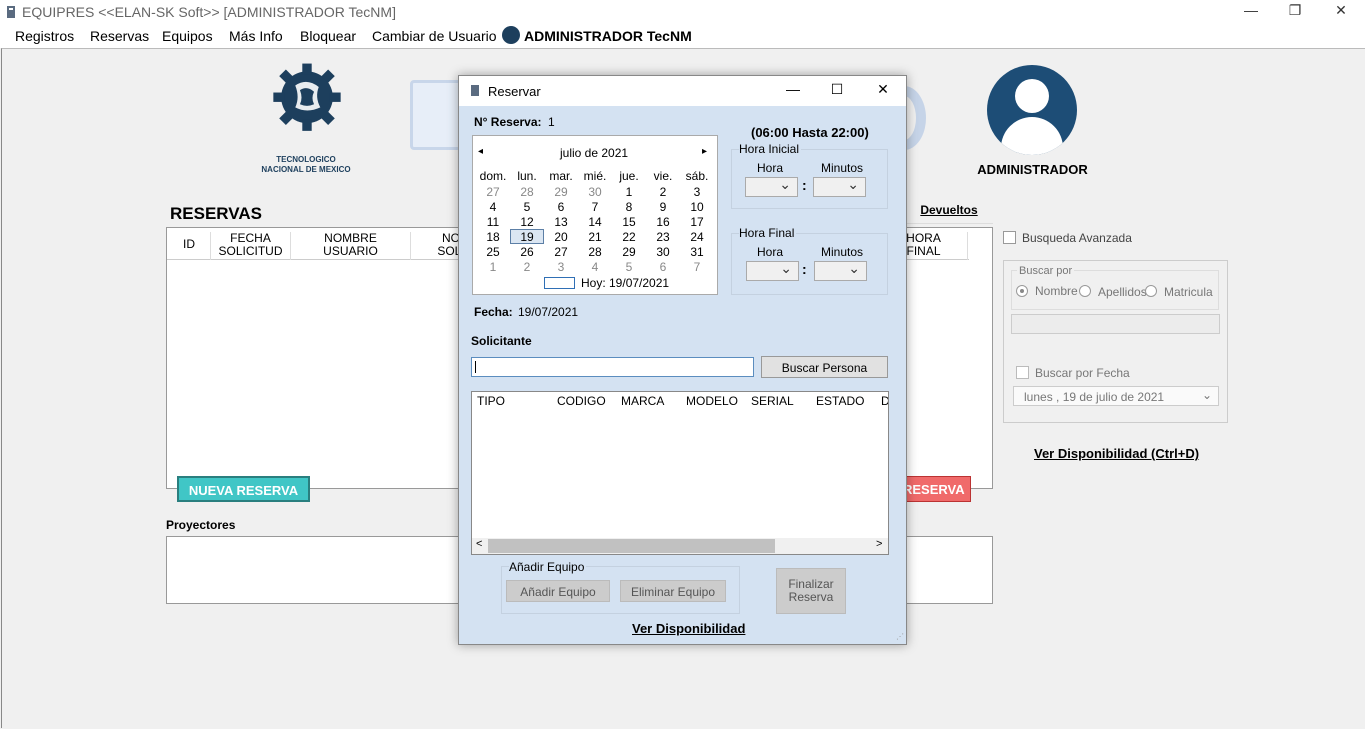 The width and height of the screenshot is (1365, 729). Describe the element at coordinates (561, 237) in the screenshot. I see `calendar-day: 20` at that location.